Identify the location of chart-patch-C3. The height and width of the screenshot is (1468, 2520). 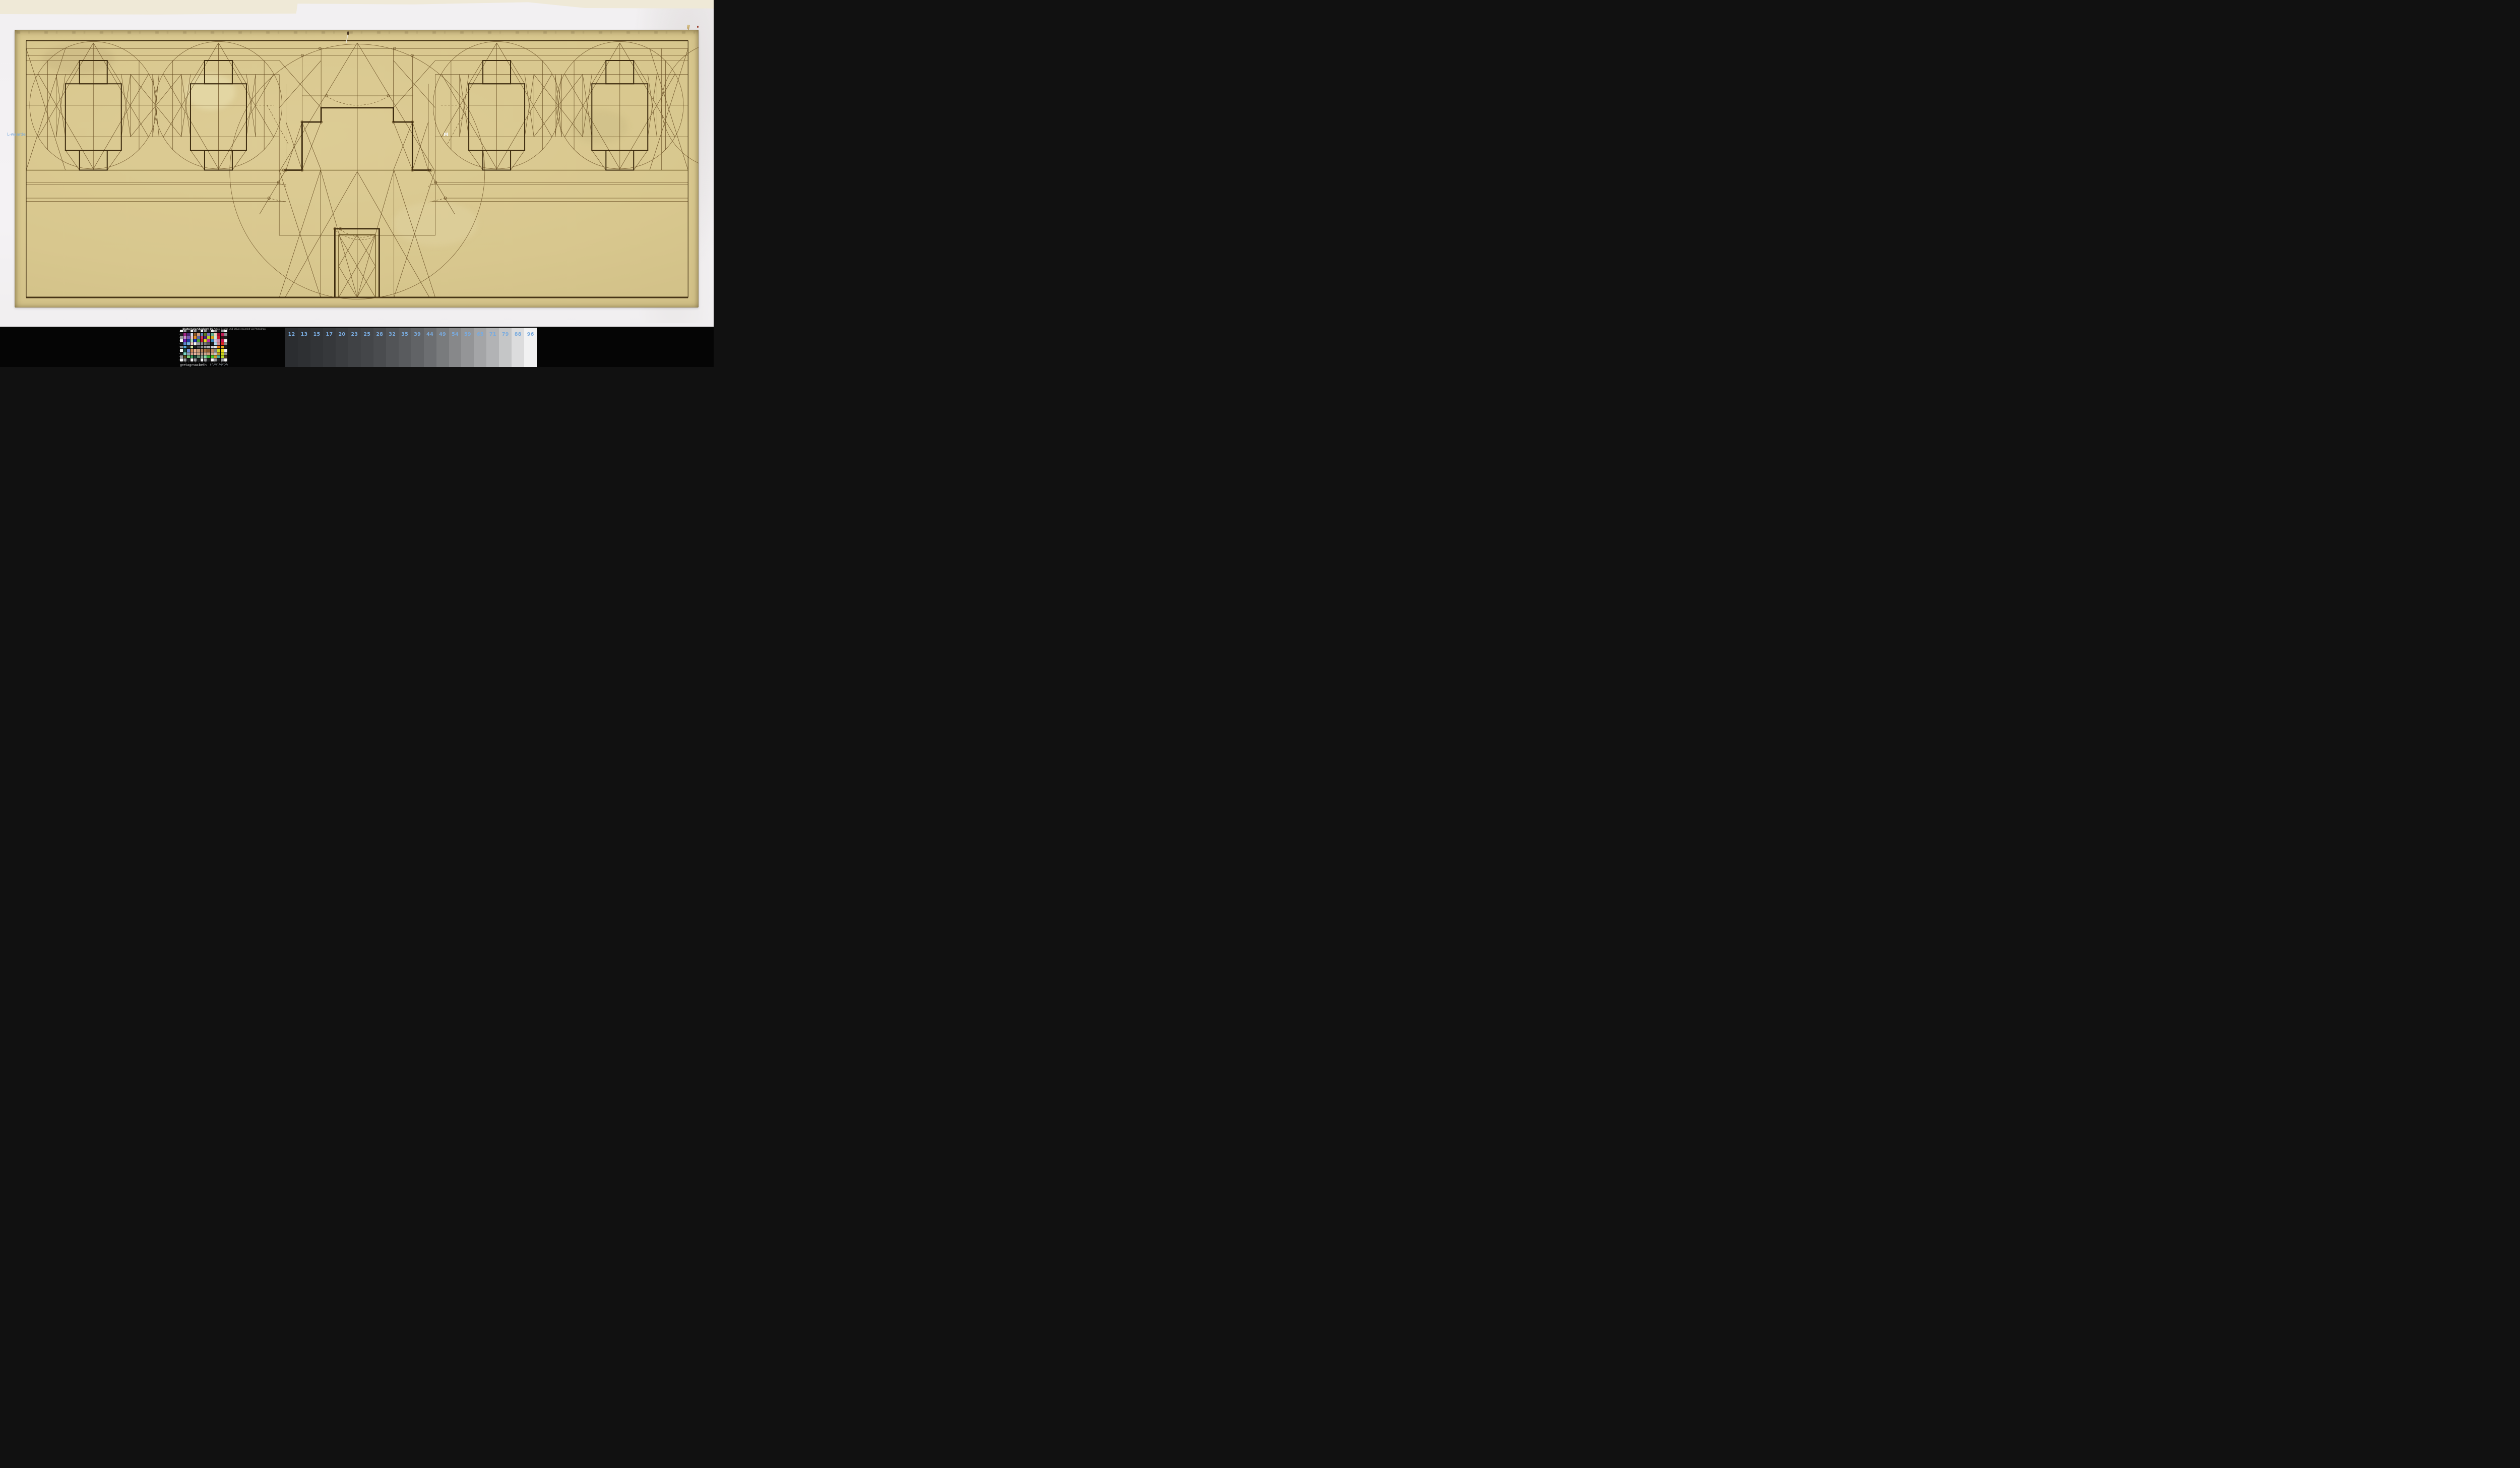
(188, 337).